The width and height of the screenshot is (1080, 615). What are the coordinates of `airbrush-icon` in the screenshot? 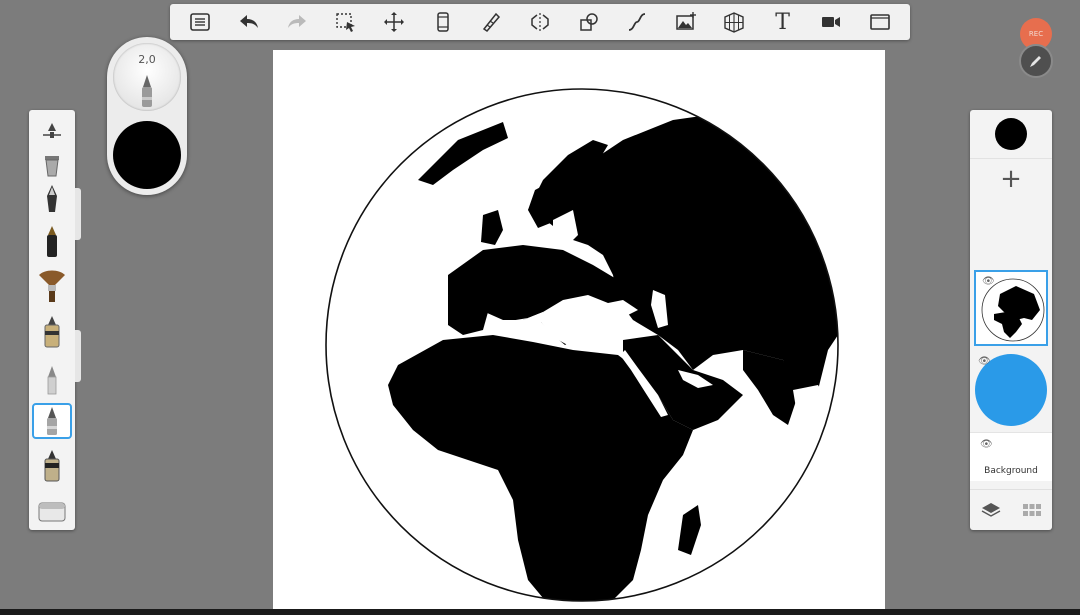 It's located at (52, 466).